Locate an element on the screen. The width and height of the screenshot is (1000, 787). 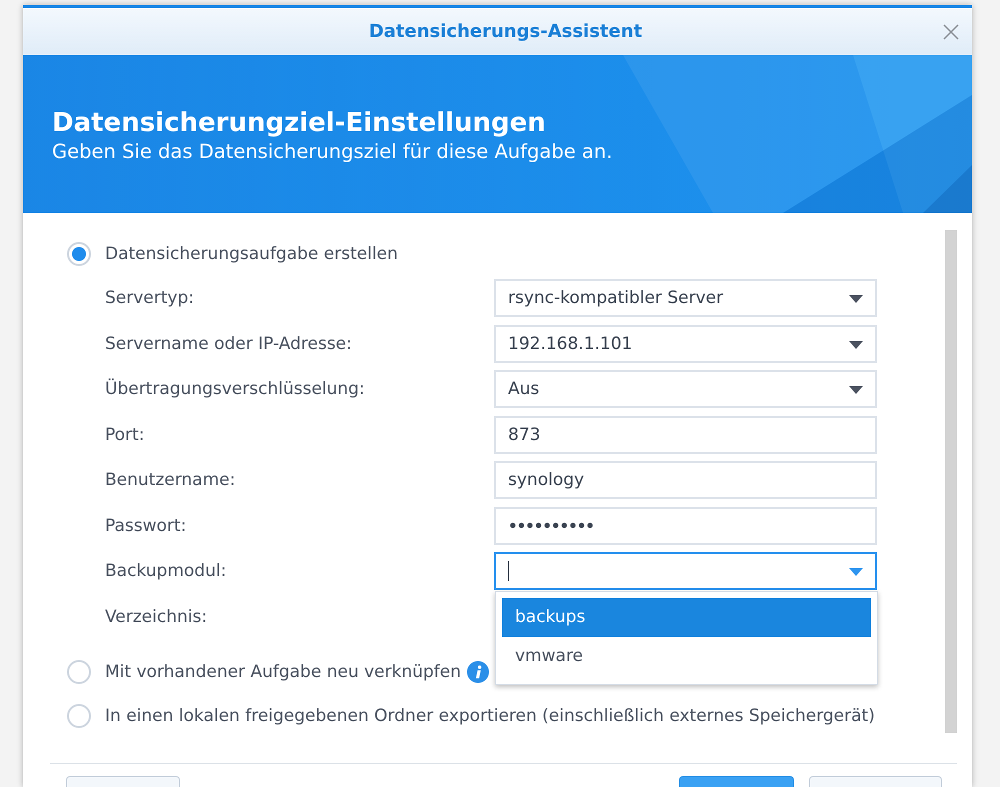
input-field: synology is located at coordinates (685, 480).